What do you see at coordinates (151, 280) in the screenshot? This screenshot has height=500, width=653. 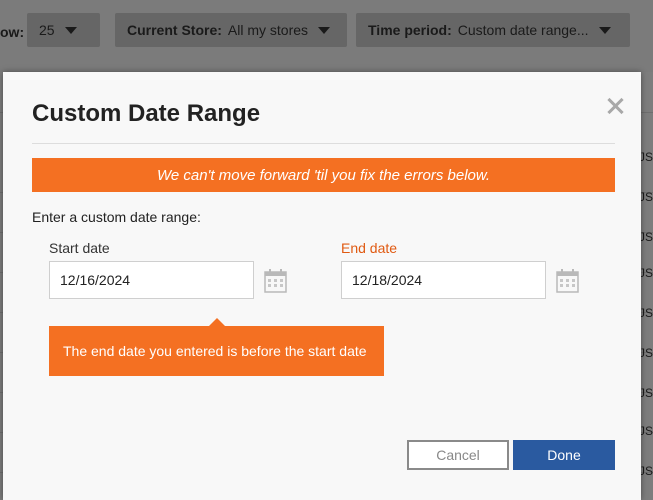 I see `start-date-input: 12/16/2024` at bounding box center [151, 280].